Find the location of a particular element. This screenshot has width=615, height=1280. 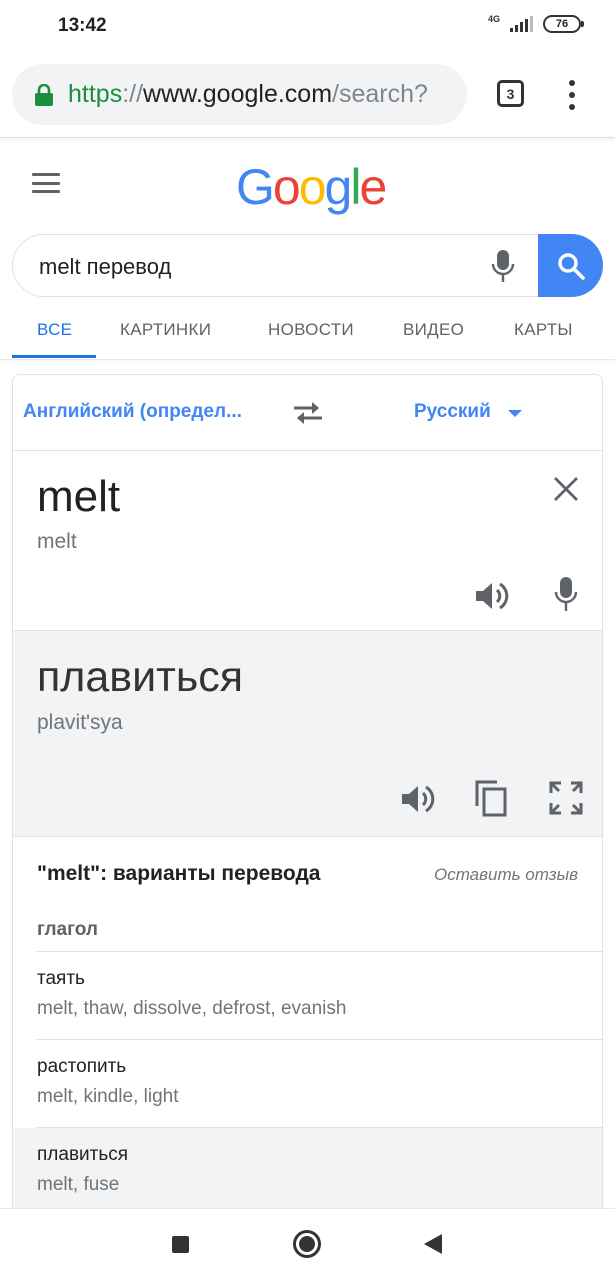

tab-news: НОВОСТИ is located at coordinates (311, 330).